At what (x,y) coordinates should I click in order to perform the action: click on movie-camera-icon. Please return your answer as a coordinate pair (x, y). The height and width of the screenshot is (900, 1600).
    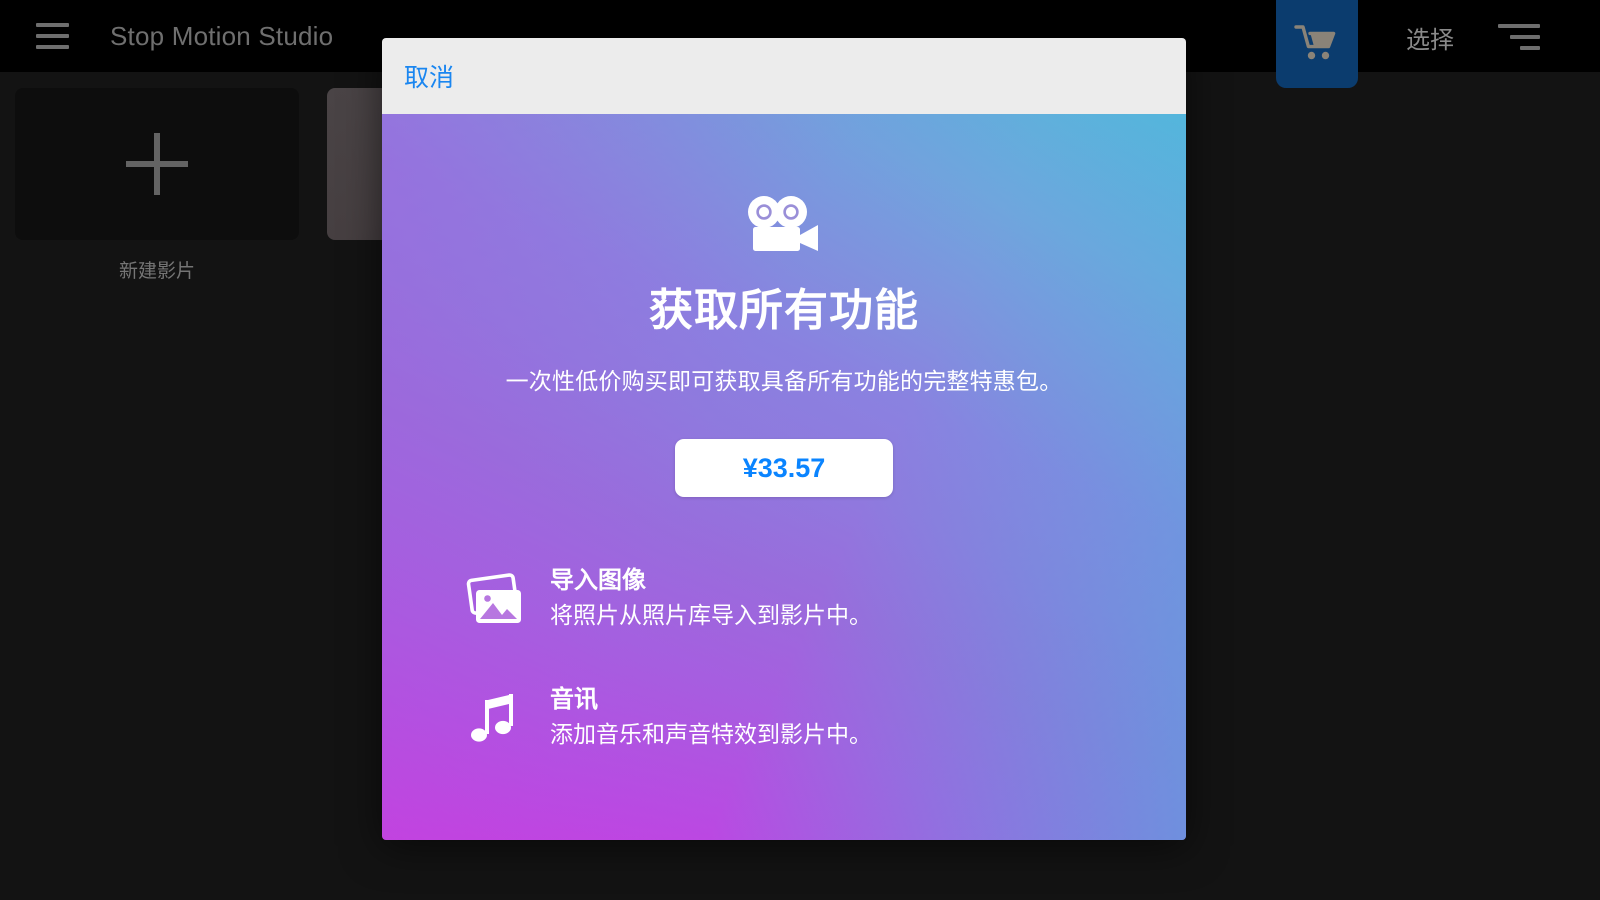
    Looking at the image, I should click on (783, 223).